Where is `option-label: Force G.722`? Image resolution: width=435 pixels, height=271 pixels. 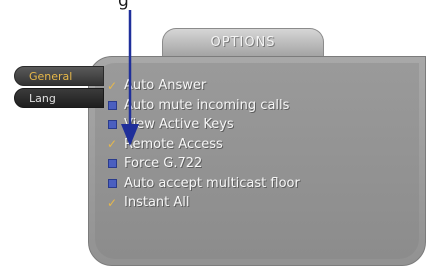
option-label: Force G.722 is located at coordinates (163, 164).